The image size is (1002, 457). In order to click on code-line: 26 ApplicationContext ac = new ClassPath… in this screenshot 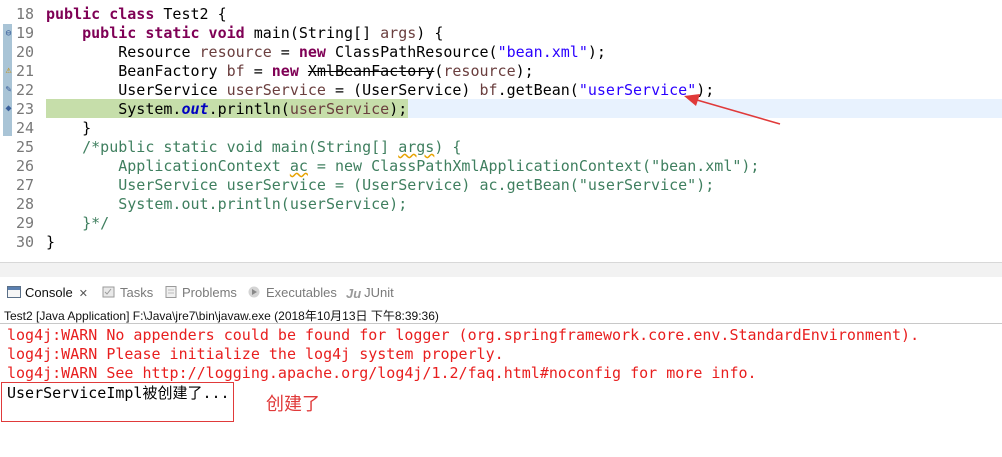, I will do `click(501, 166)`.